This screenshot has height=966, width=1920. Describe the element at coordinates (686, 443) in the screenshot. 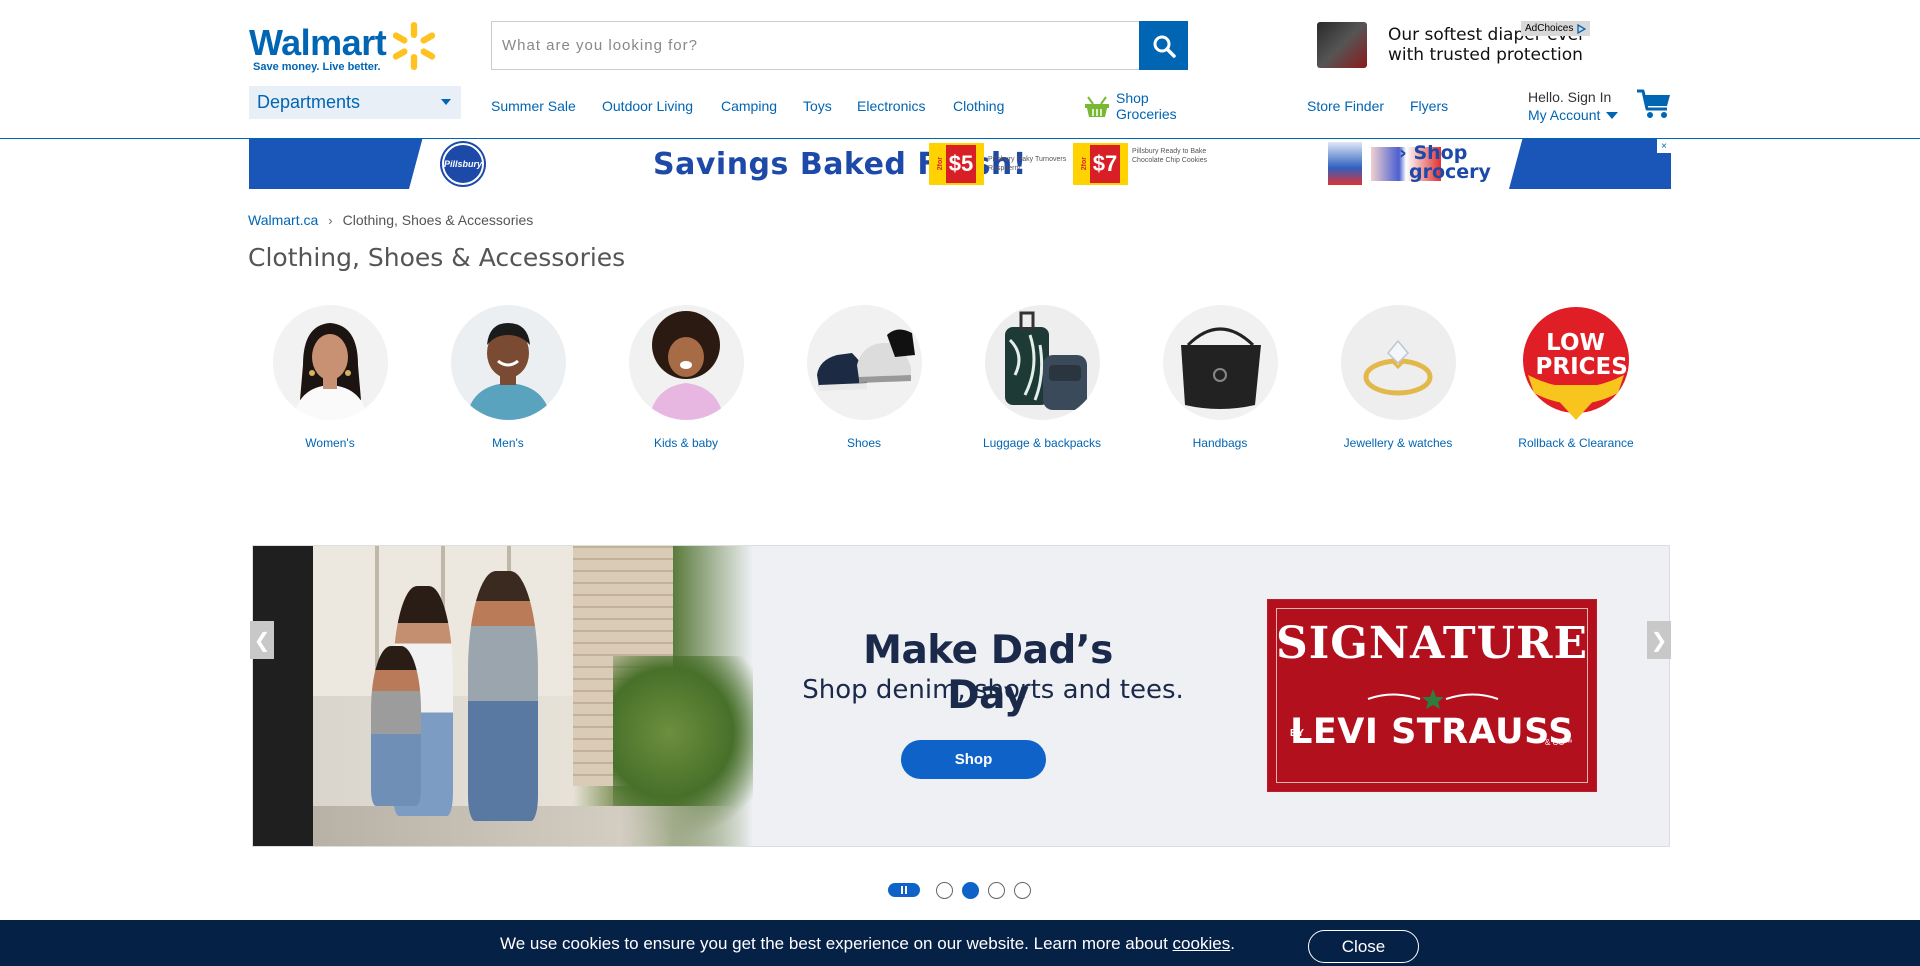

I see `category-label: Kids & baby` at that location.